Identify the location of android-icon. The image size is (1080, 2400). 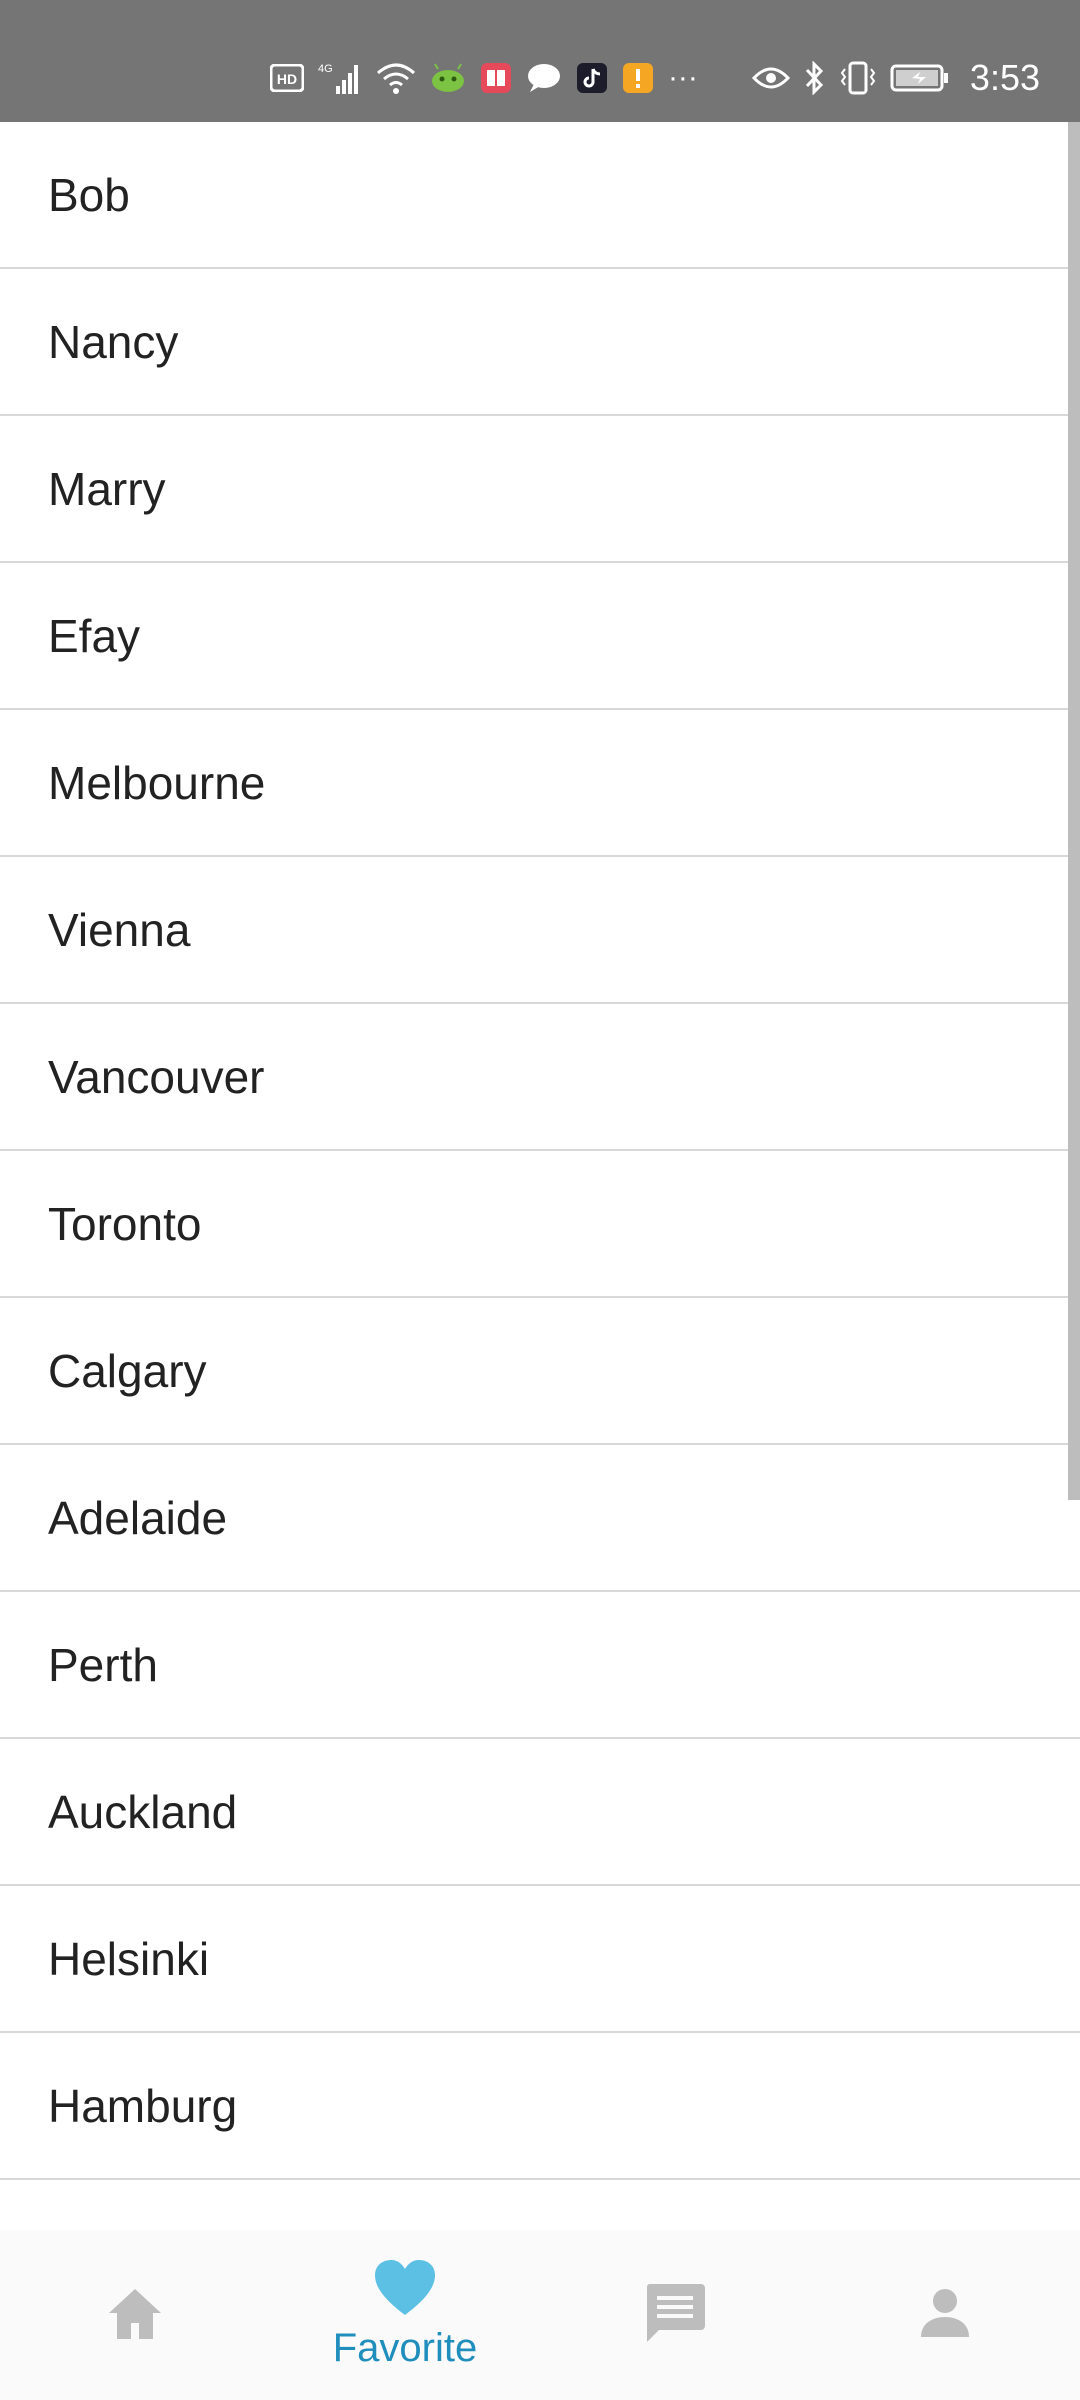
(448, 78).